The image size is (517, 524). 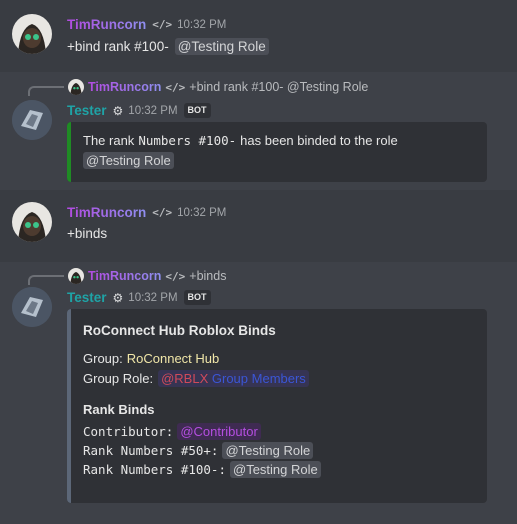 I want to click on message-content: +binds, so click(x=87, y=233).